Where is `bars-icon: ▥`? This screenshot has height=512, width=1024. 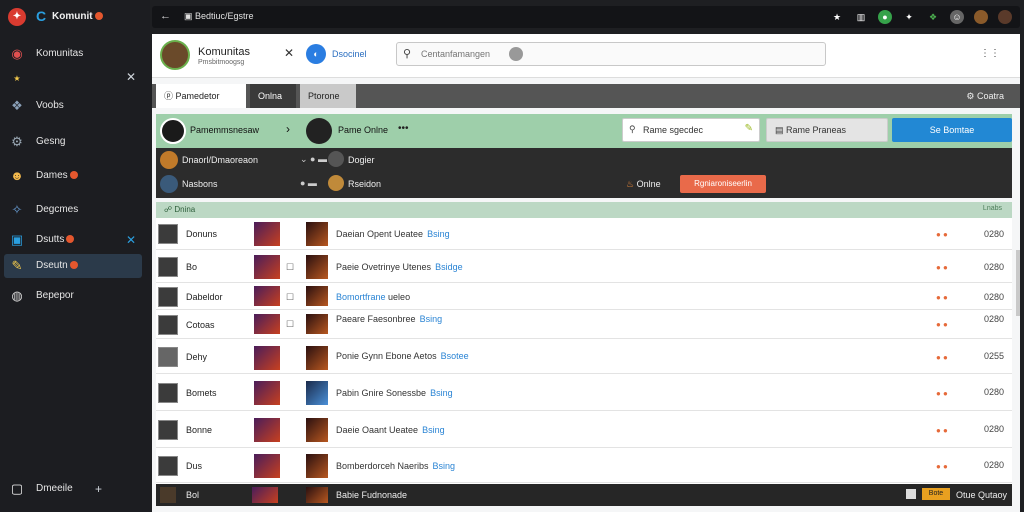 bars-icon: ▥ is located at coordinates (861, 17).